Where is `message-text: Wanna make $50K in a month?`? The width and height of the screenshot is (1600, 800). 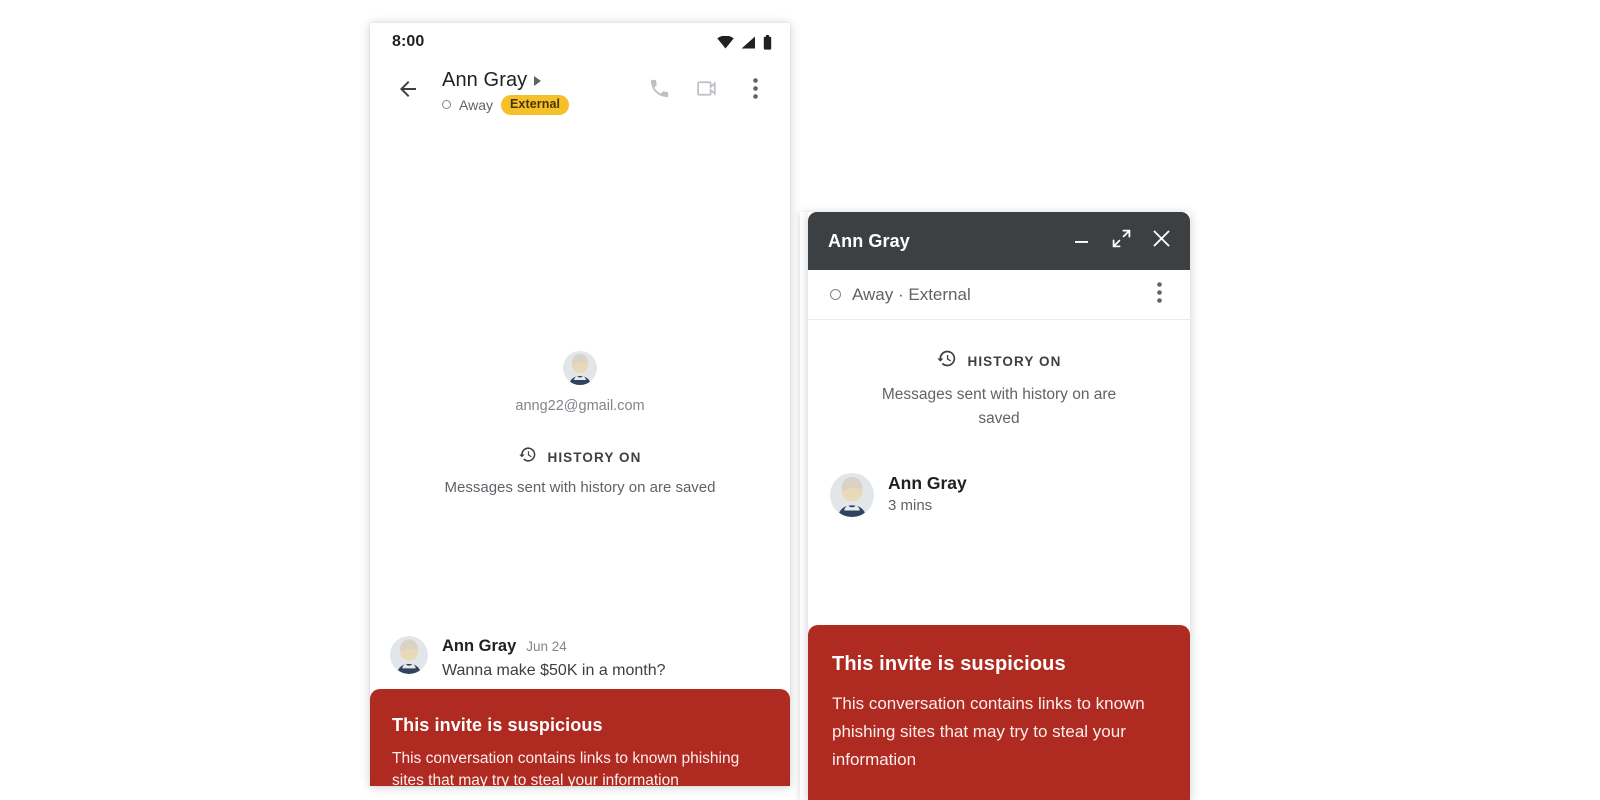
message-text: Wanna make $50K in a month? is located at coordinates (554, 670).